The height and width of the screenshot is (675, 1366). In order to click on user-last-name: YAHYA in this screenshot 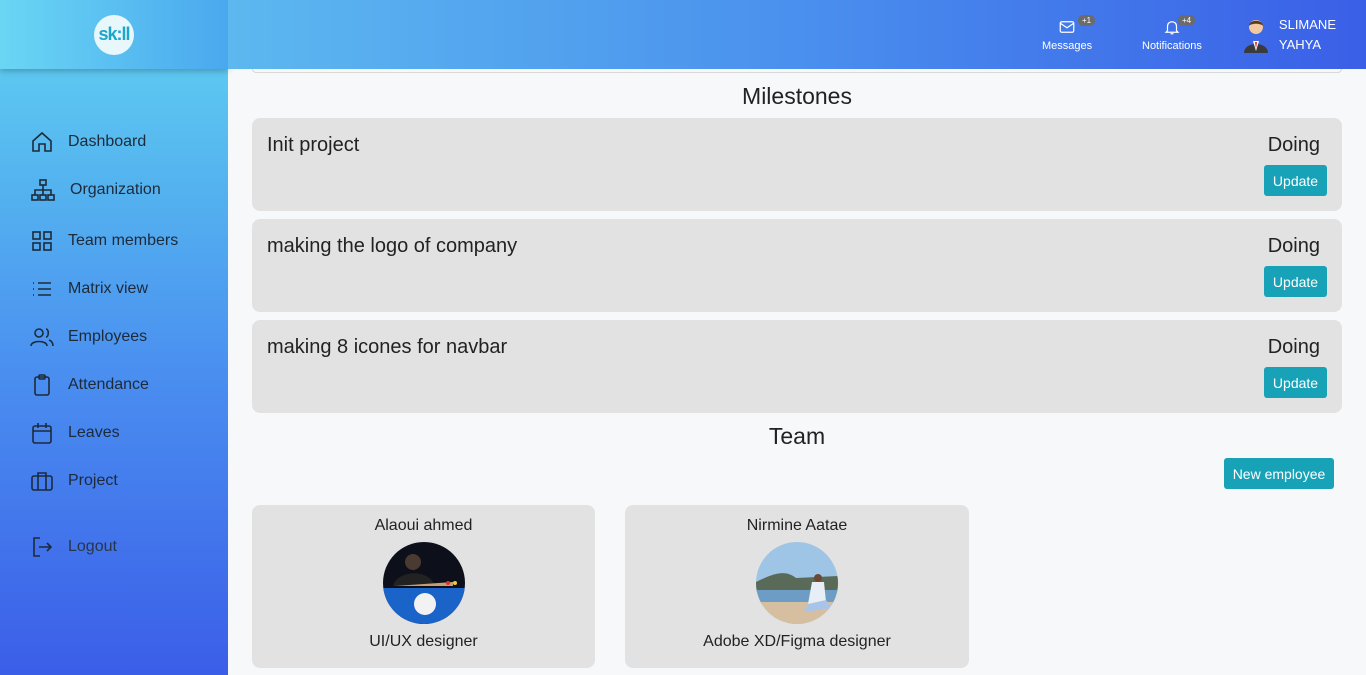, I will do `click(1300, 44)`.